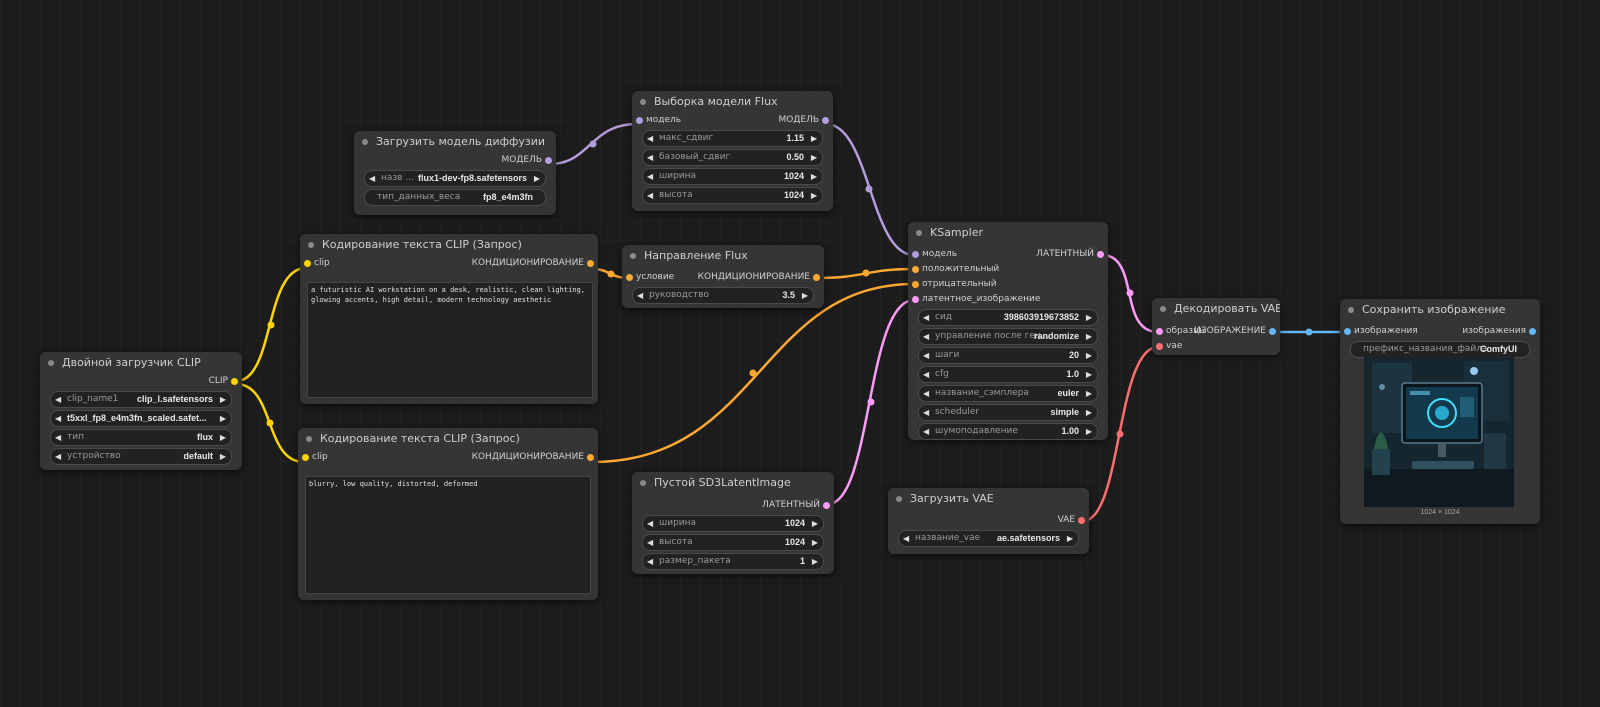 Image resolution: width=1600 pixels, height=707 pixels. Describe the element at coordinates (455, 197) in the screenshot. I see `widget-weight-dtype: тип_данных_веса fp8_e4m3fn` at that location.